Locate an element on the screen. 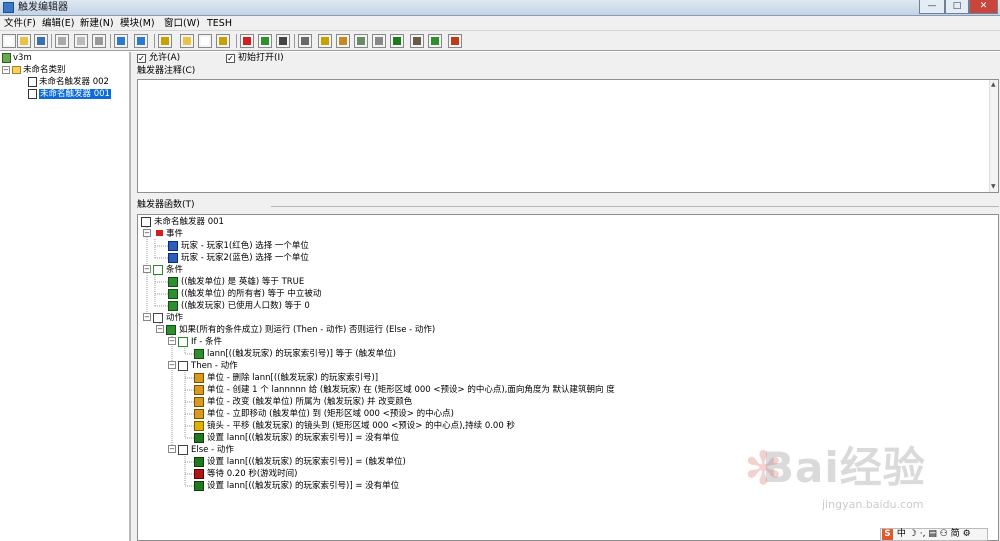 The width and height of the screenshot is (1000, 541). tree-trigger-001: 未命名触发器 001 is located at coordinates (69, 94).